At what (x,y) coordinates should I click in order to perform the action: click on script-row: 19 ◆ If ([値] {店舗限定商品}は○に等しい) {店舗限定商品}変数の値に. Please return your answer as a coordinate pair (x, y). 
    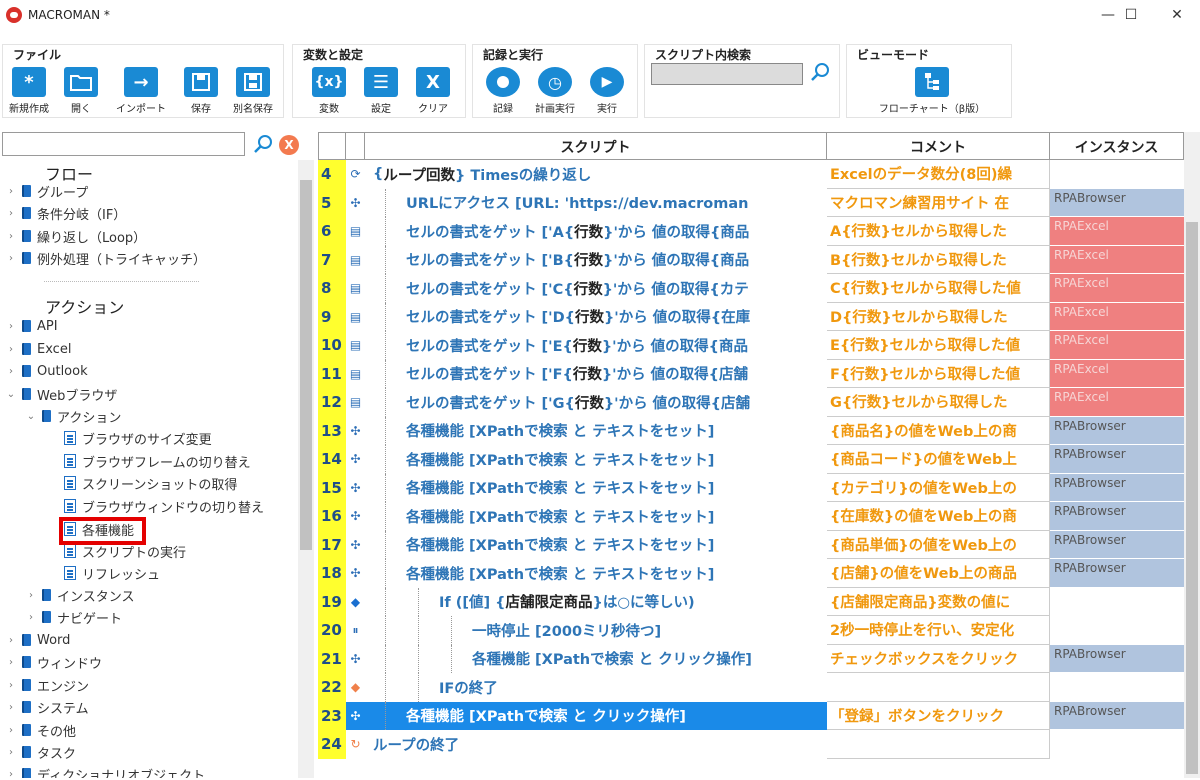
    Looking at the image, I should click on (751, 601).